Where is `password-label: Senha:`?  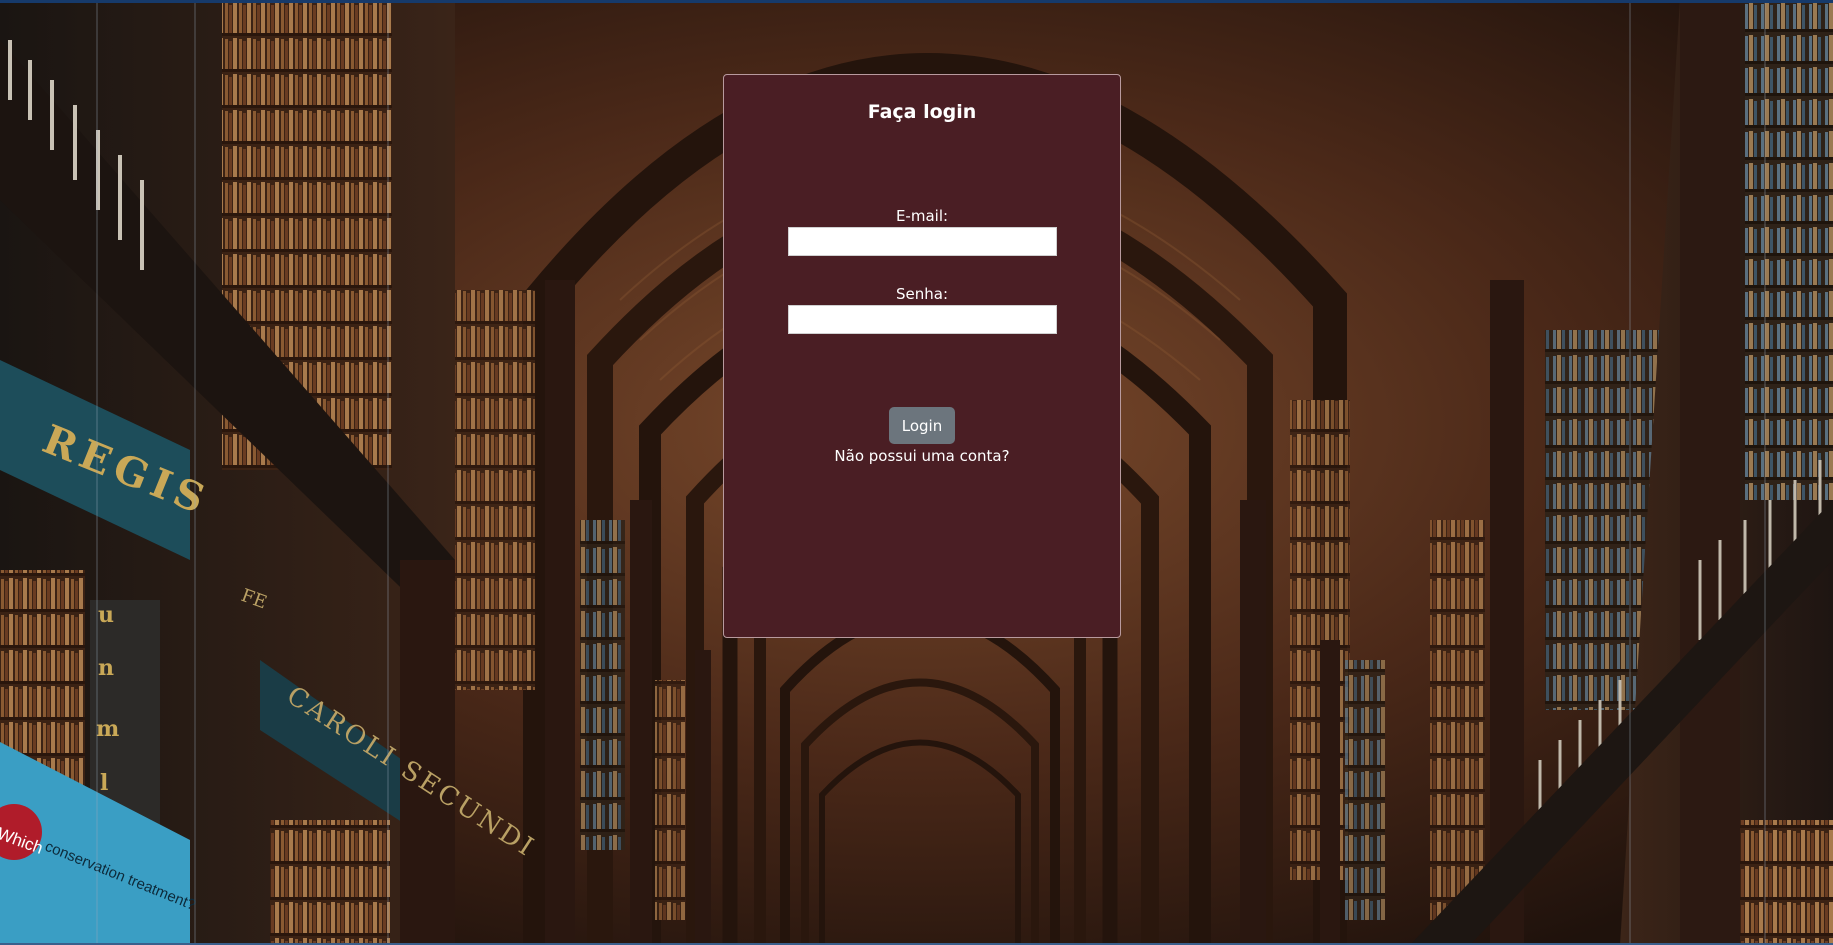 password-label: Senha: is located at coordinates (921, 294).